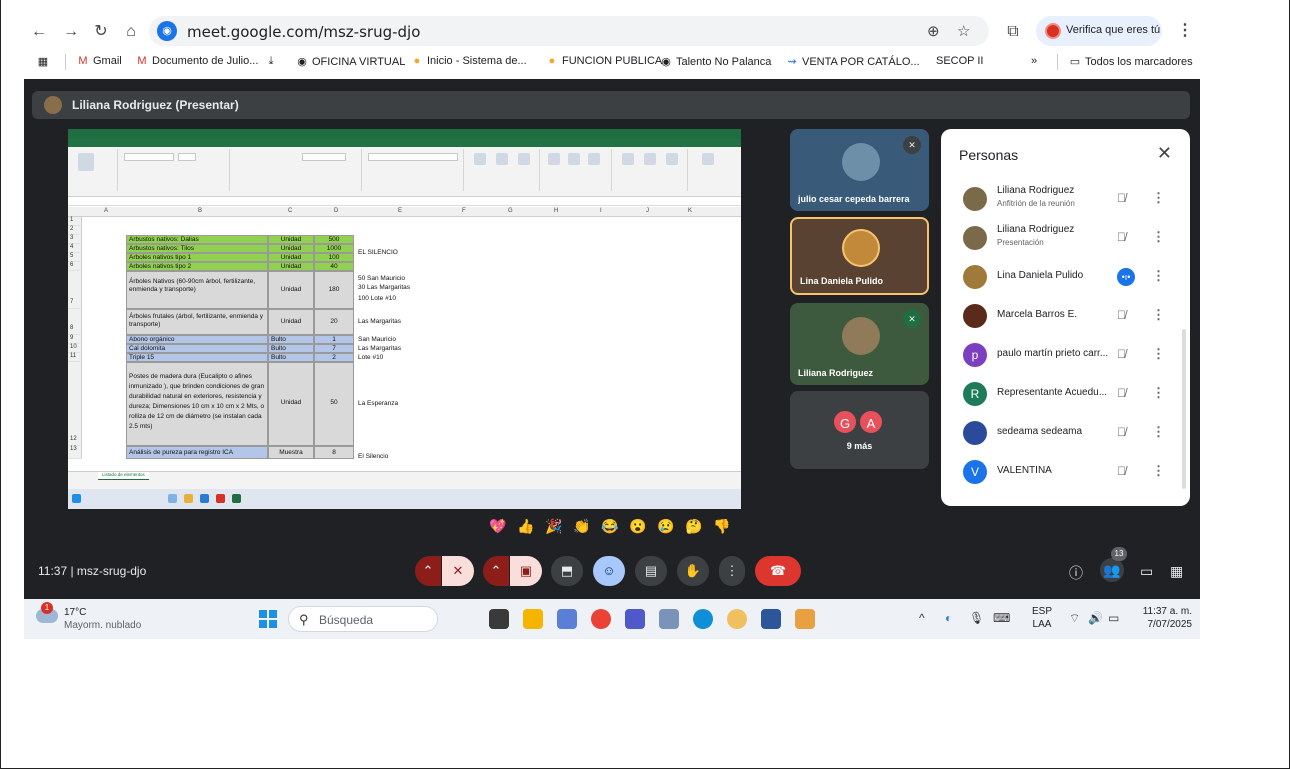 This screenshot has height=769, width=1290. I want to click on apps-grid-icon: ▦, so click(45, 61).